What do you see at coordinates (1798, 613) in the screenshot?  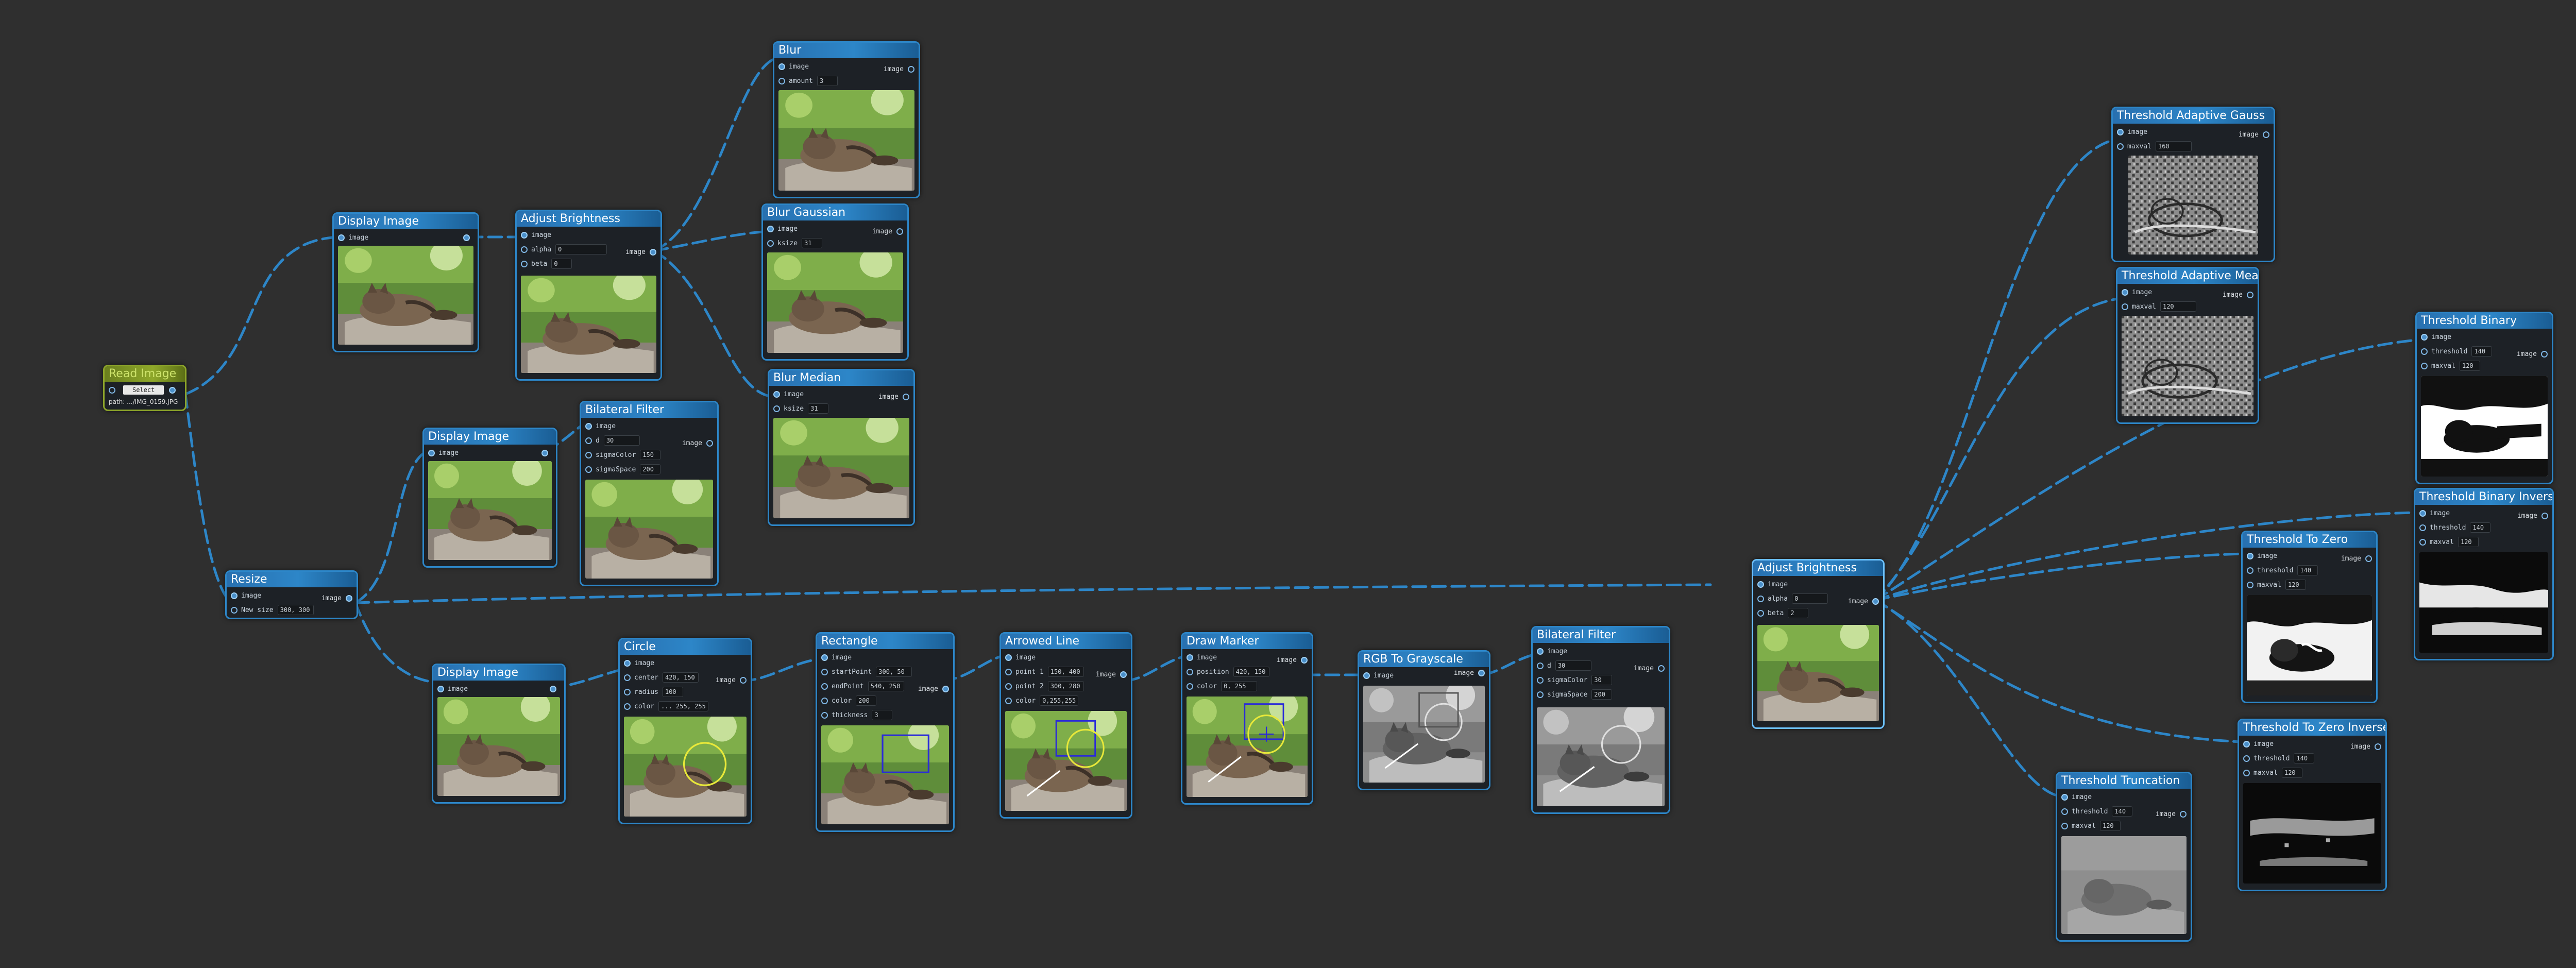 I see `beta-field: 2` at bounding box center [1798, 613].